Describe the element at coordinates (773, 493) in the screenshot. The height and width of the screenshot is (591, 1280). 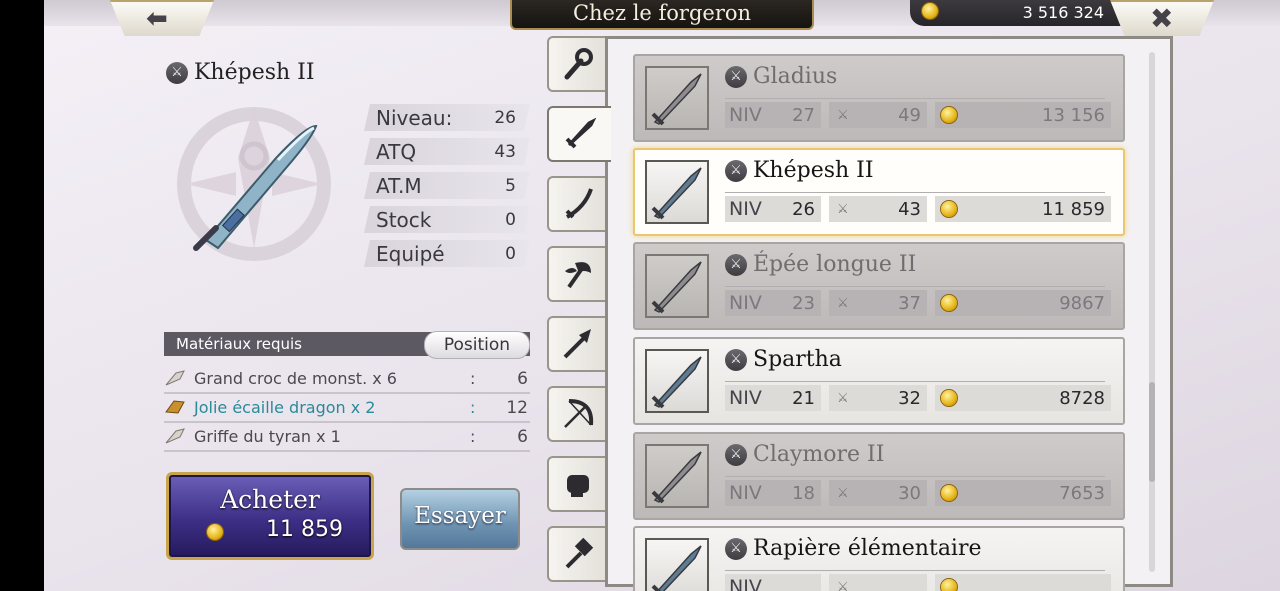
I see `level-chip: NIV 18` at that location.